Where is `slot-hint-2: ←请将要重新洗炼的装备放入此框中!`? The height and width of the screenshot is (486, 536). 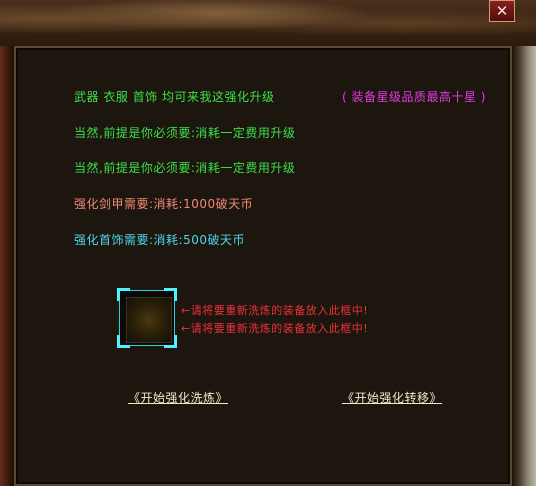
slot-hint-2: ←请将要重新洗炼的装备放入此框中! is located at coordinates (275, 328).